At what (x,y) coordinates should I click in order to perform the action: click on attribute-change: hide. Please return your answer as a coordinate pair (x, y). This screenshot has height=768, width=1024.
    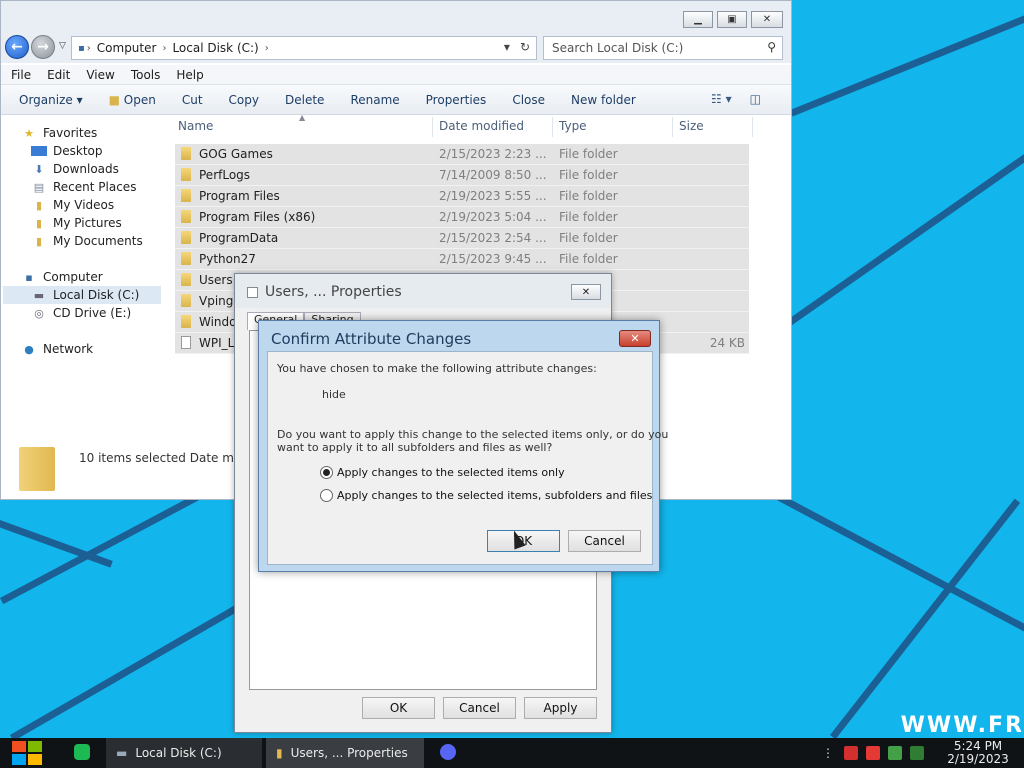
    Looking at the image, I should click on (334, 394).